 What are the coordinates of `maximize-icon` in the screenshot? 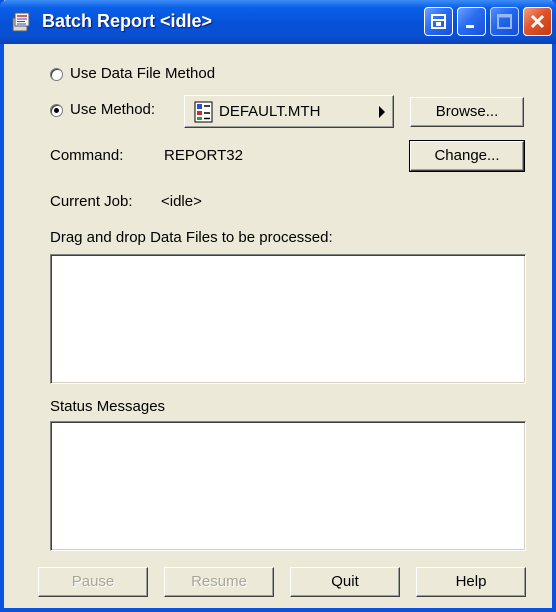 It's located at (504, 21).